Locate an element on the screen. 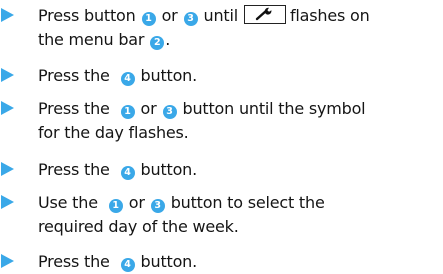 The image size is (443, 274). text-fragment: the menu bar is located at coordinates (91, 39).